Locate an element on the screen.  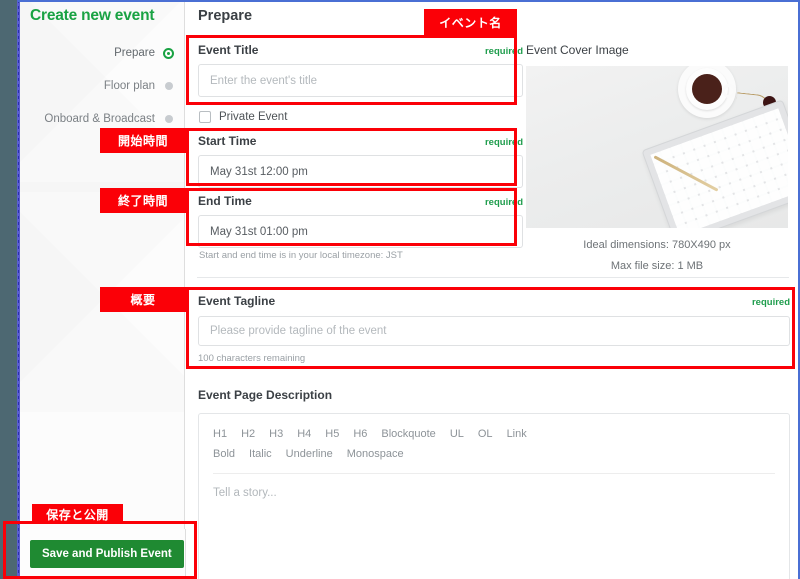
private-event-row: Private Event is located at coordinates (243, 117).